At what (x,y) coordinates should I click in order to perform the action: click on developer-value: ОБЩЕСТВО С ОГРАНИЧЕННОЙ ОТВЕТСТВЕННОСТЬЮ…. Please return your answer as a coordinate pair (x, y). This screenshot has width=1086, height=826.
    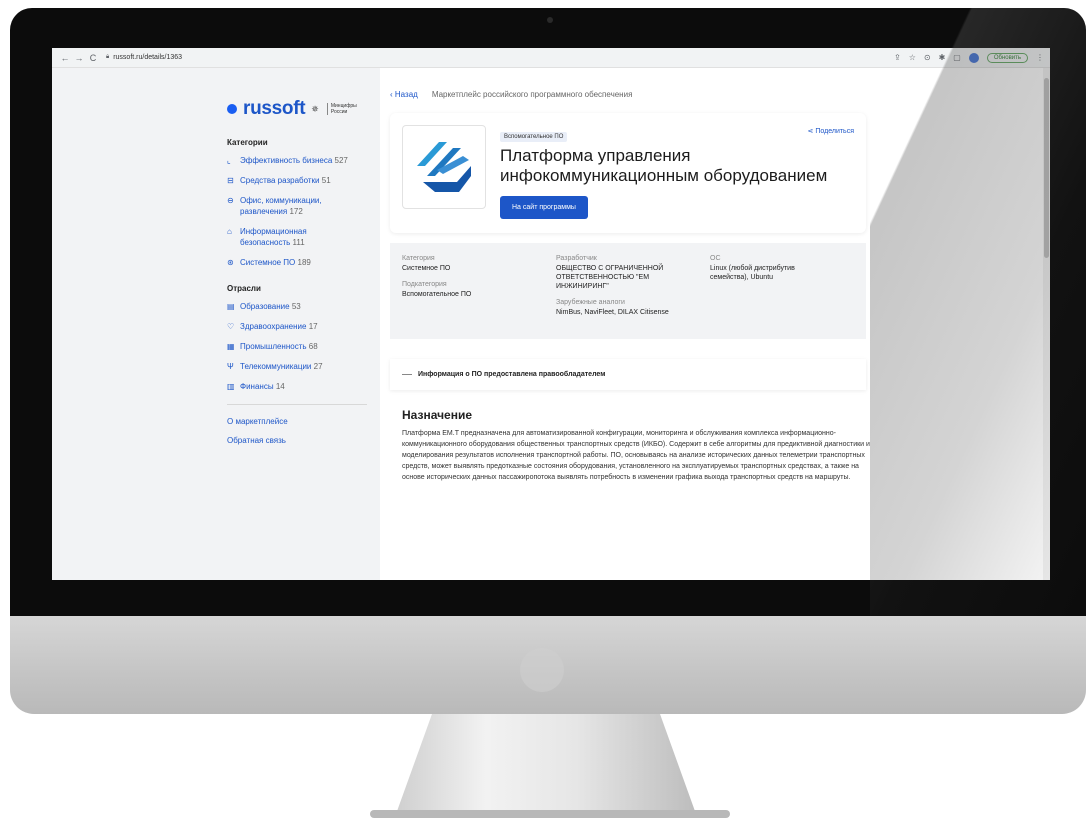
    Looking at the image, I should click on (610, 277).